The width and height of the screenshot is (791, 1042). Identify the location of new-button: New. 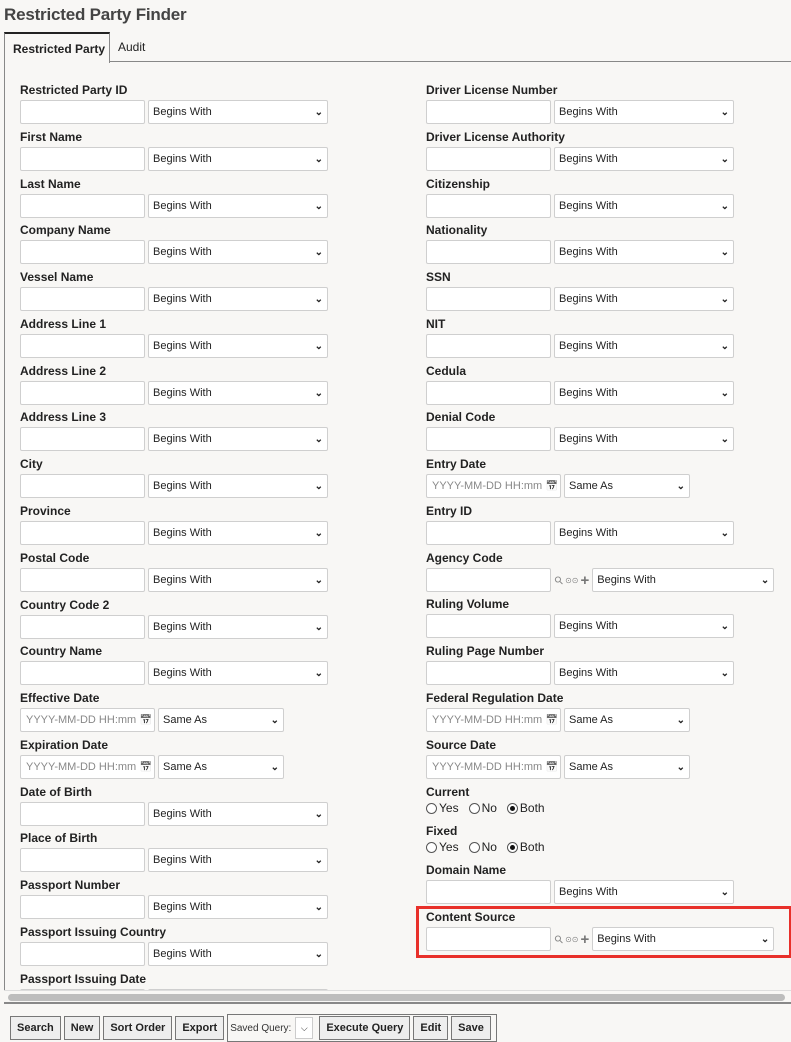
(82, 1028).